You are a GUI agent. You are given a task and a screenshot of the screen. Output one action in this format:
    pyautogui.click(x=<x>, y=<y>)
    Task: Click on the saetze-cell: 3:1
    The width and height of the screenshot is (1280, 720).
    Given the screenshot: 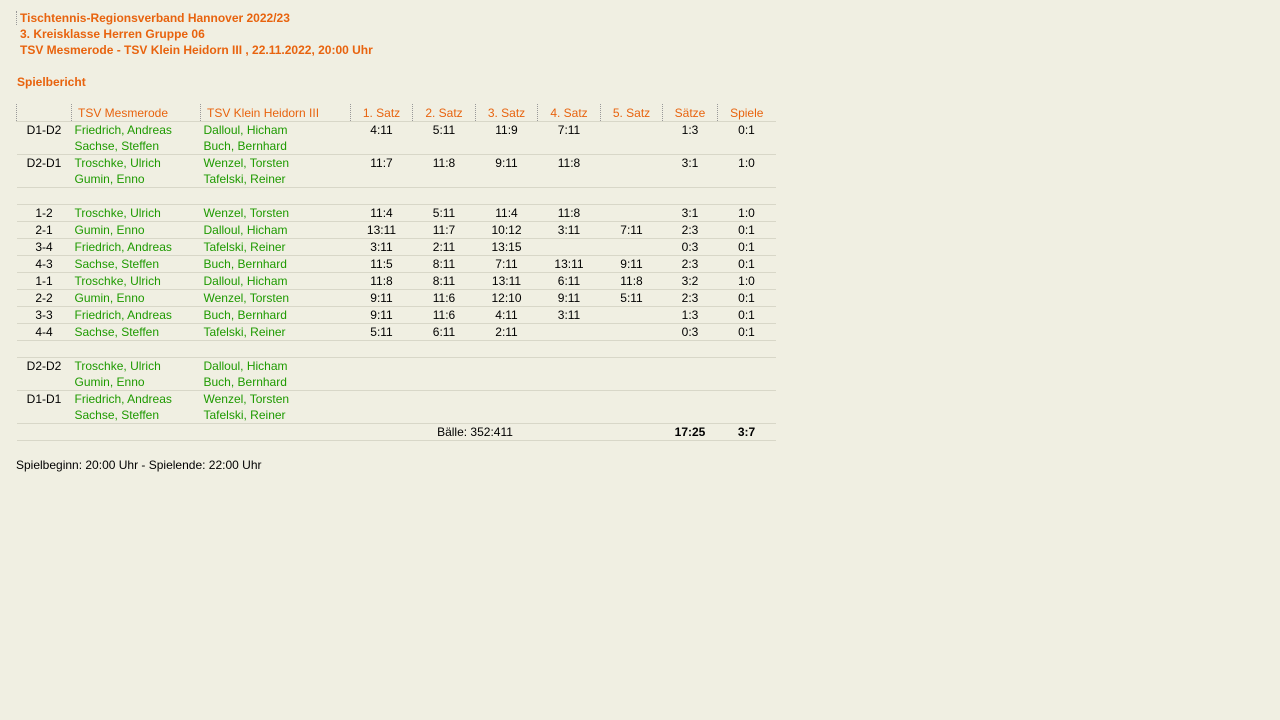 What is the action you would take?
    pyautogui.click(x=690, y=163)
    